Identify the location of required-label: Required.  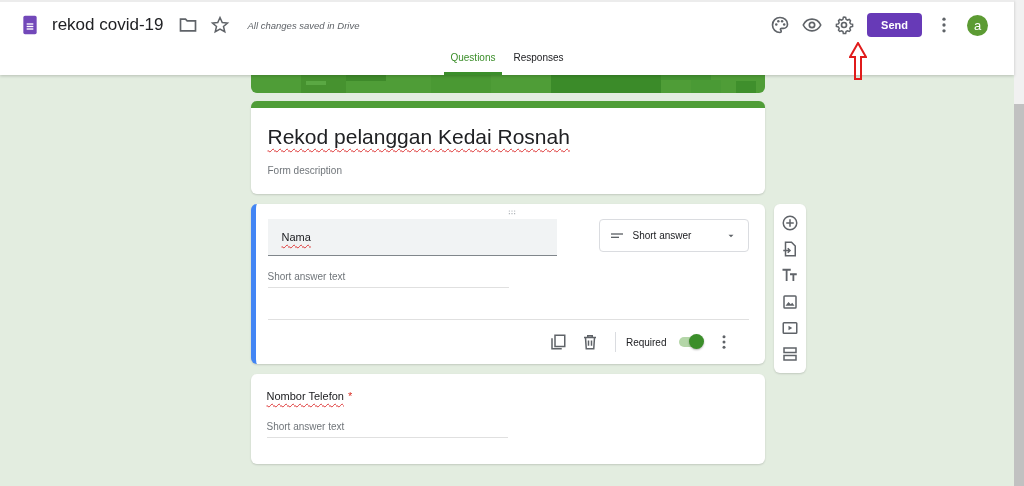
(646, 342).